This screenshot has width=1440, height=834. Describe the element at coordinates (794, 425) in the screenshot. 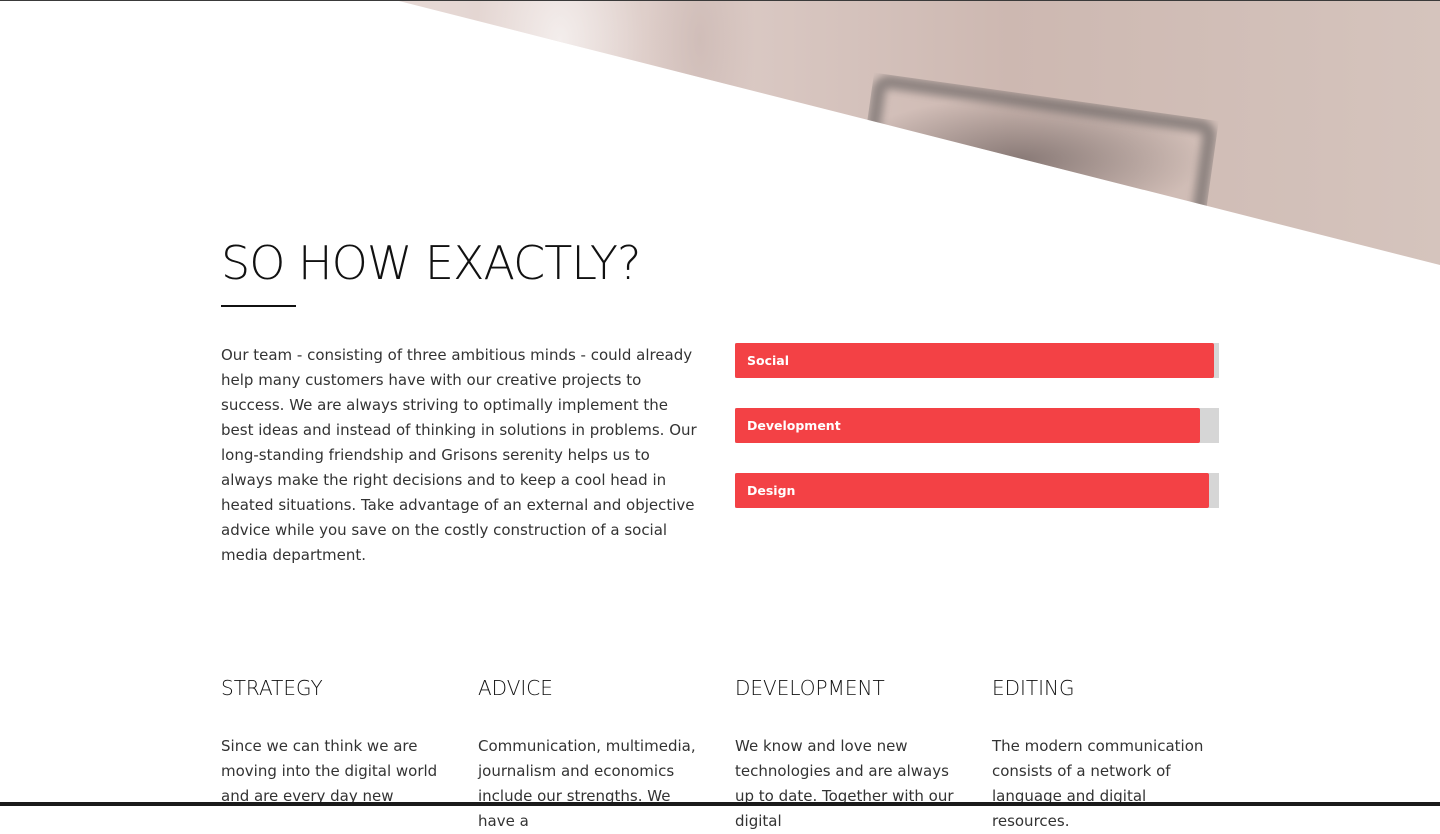

I see `skill-label: Development` at that location.